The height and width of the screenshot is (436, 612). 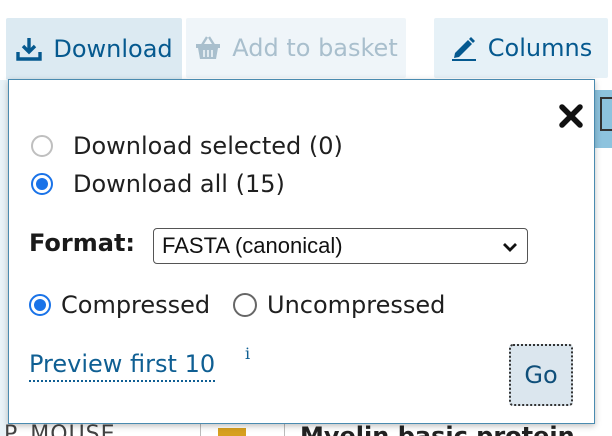 I want to click on reviewed-icon, so click(x=232, y=432).